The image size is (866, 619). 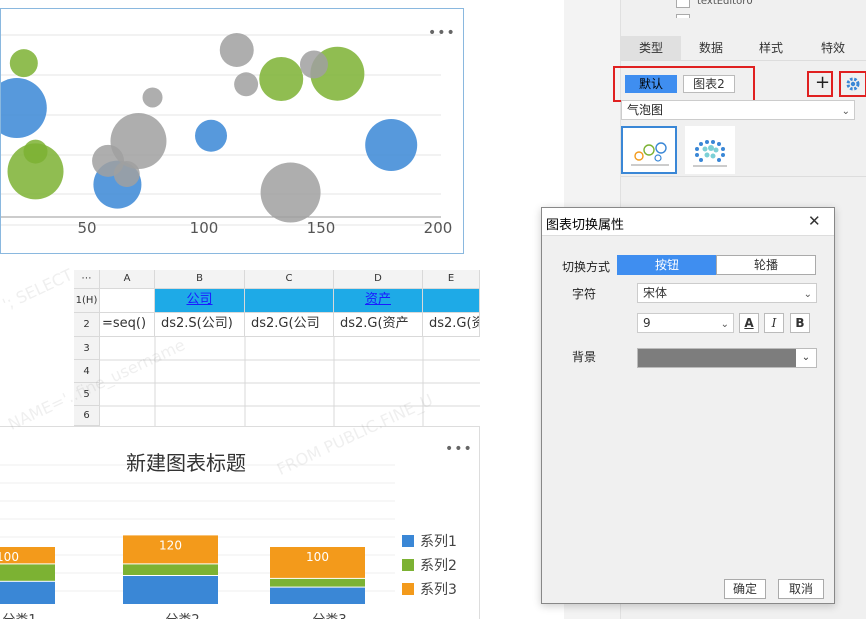 I want to click on cell-c2: ds2.G(公司, so click(x=289, y=325).